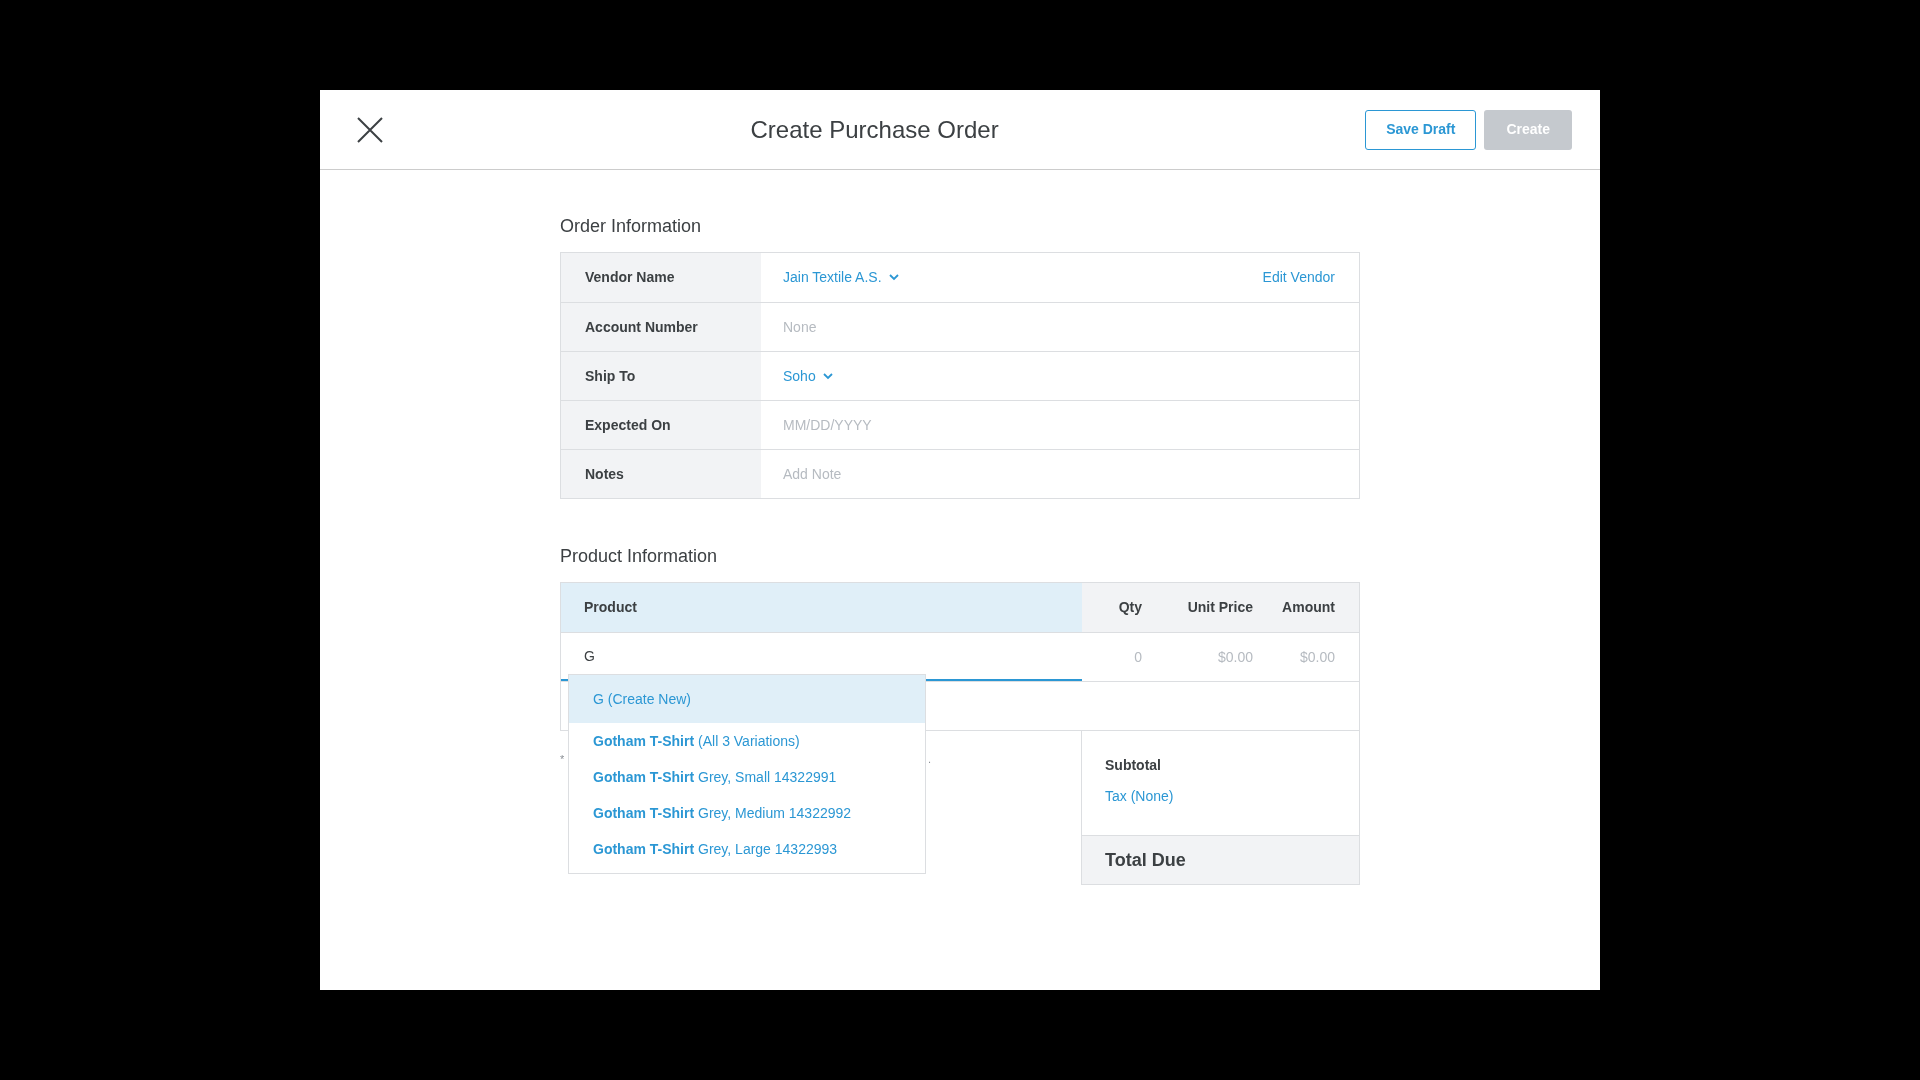 The height and width of the screenshot is (1080, 1920). Describe the element at coordinates (661, 474) in the screenshot. I see `field-label: Notes` at that location.